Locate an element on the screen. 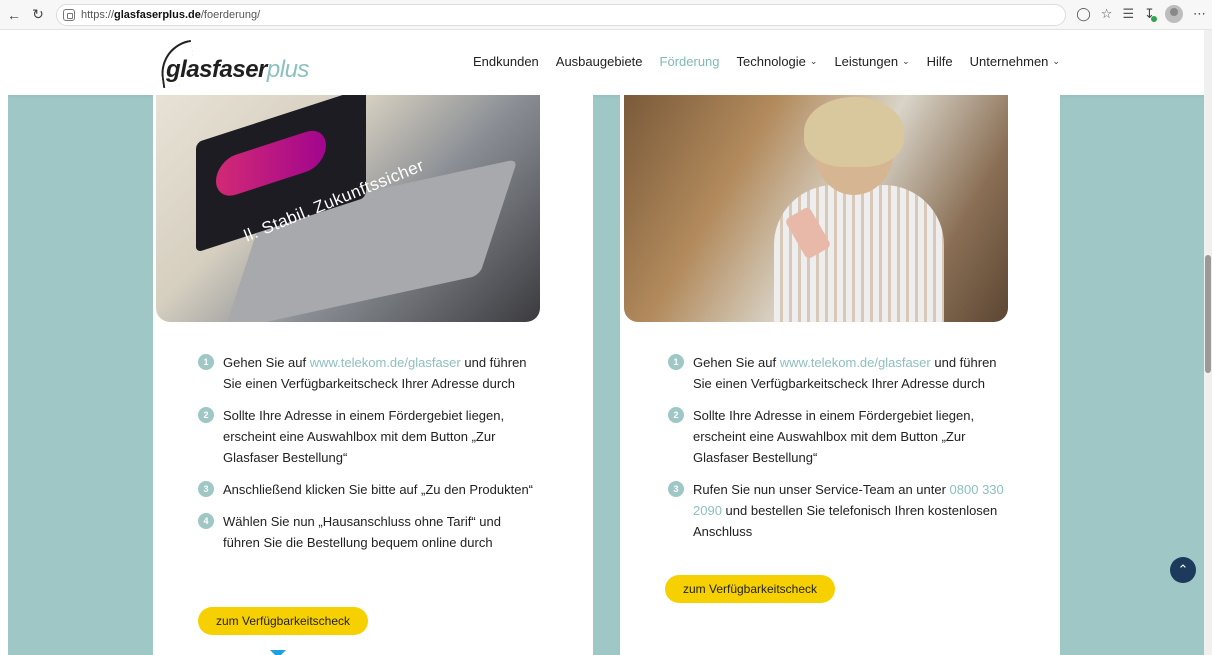 This screenshot has height=655, width=1212. step-number-badge: 4 is located at coordinates (206, 521).